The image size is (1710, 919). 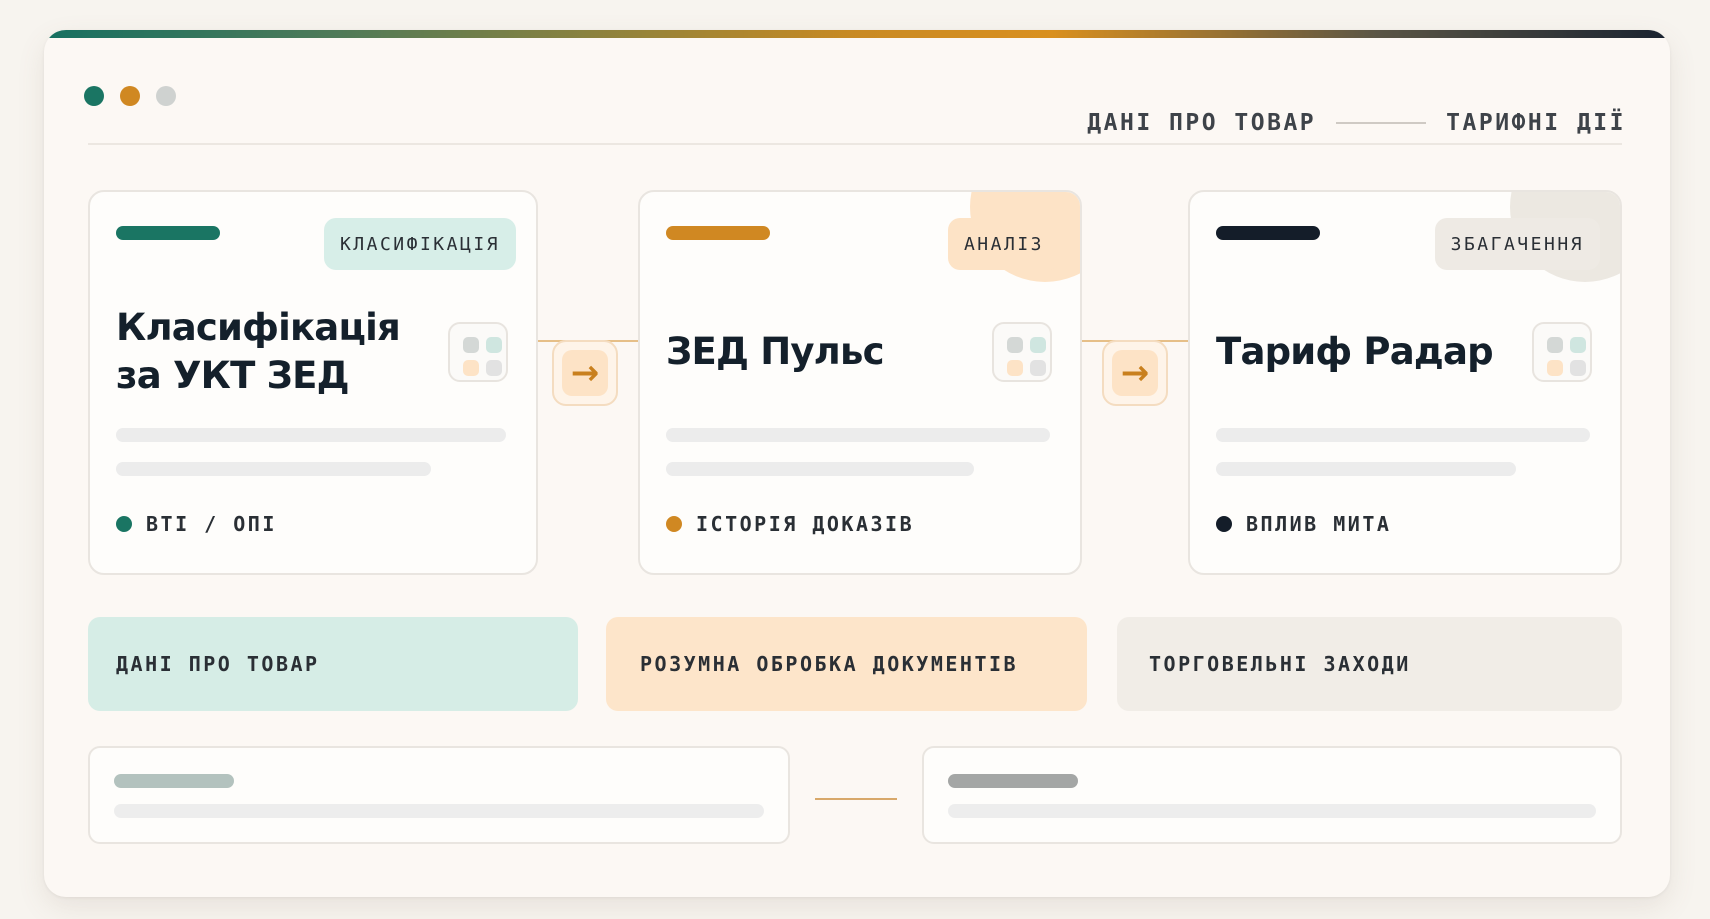 What do you see at coordinates (860, 382) in the screenshot?
I see `card-analysis: АНАЛІЗ ЗЕД Пульс ІСТОРІЯ ДОКАЗІВ` at bounding box center [860, 382].